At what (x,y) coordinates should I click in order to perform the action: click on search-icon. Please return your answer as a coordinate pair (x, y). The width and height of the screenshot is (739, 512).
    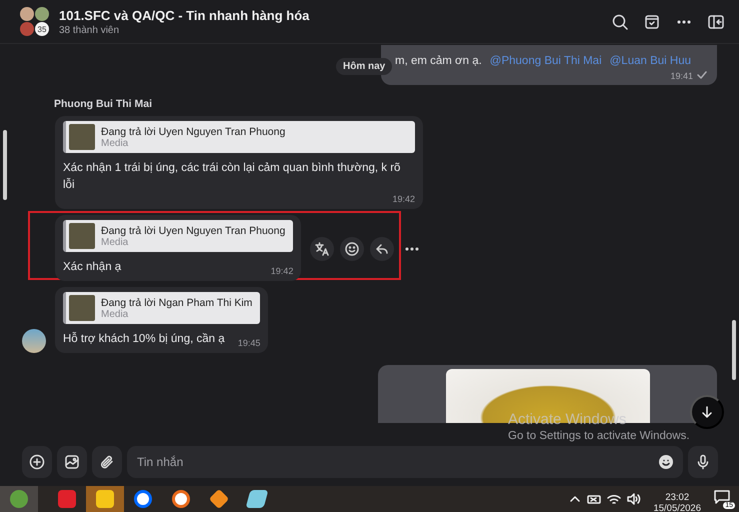
    Looking at the image, I should click on (620, 21).